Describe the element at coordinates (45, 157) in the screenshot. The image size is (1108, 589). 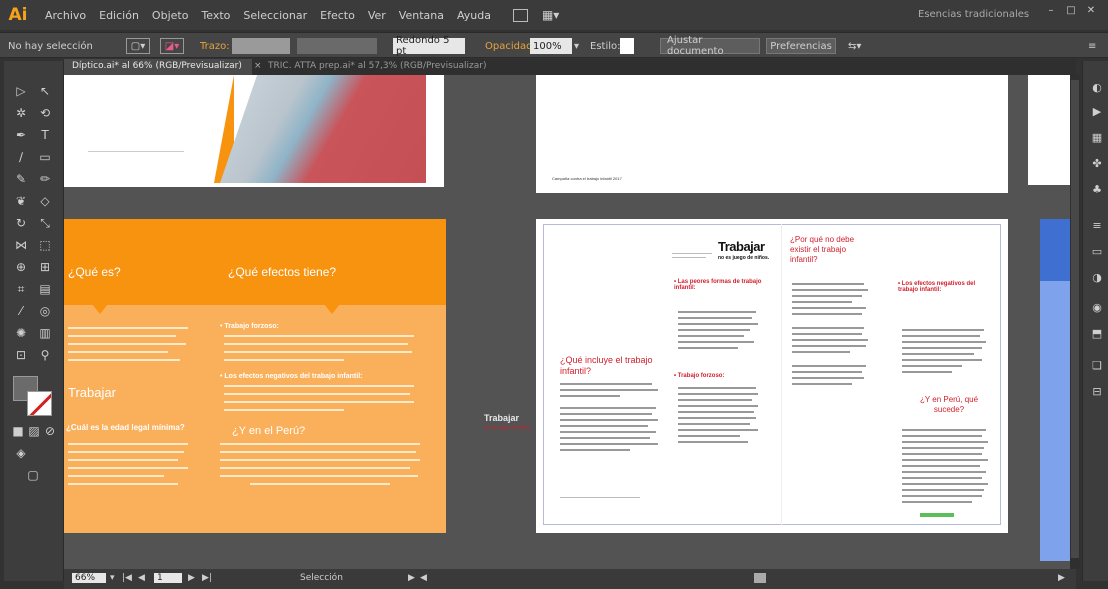
I see `rectangle-tool-icon: ▭` at that location.